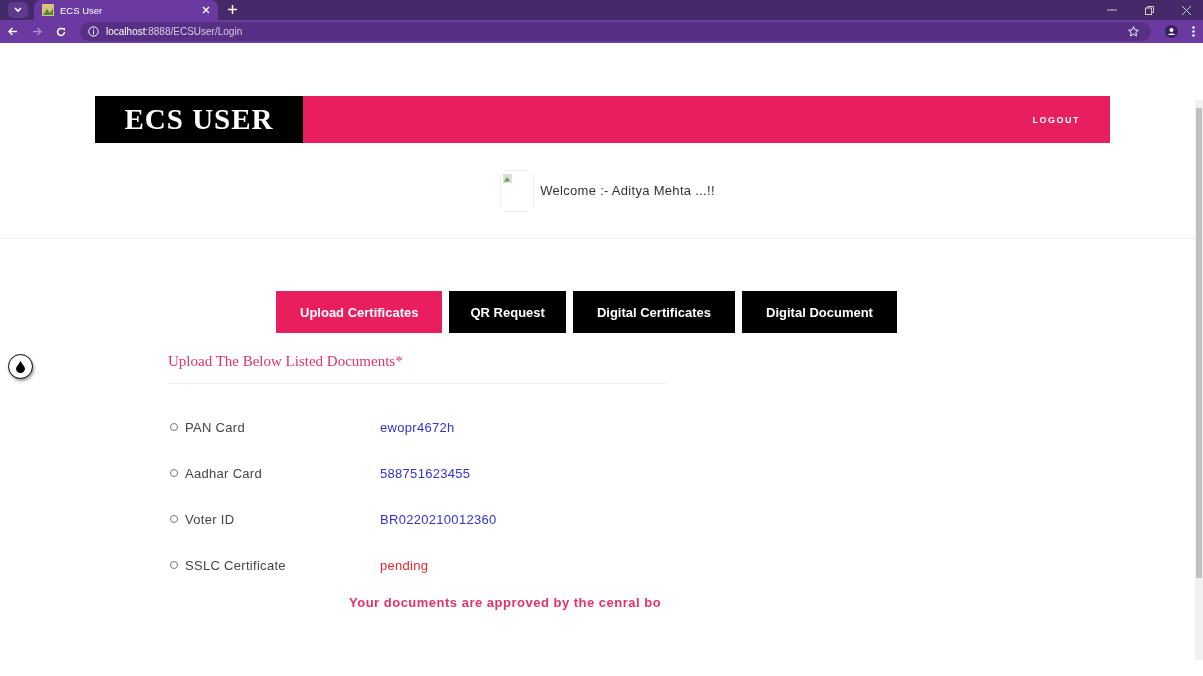 The height and width of the screenshot is (676, 1203). I want to click on scrollbar, so click(1199, 380).